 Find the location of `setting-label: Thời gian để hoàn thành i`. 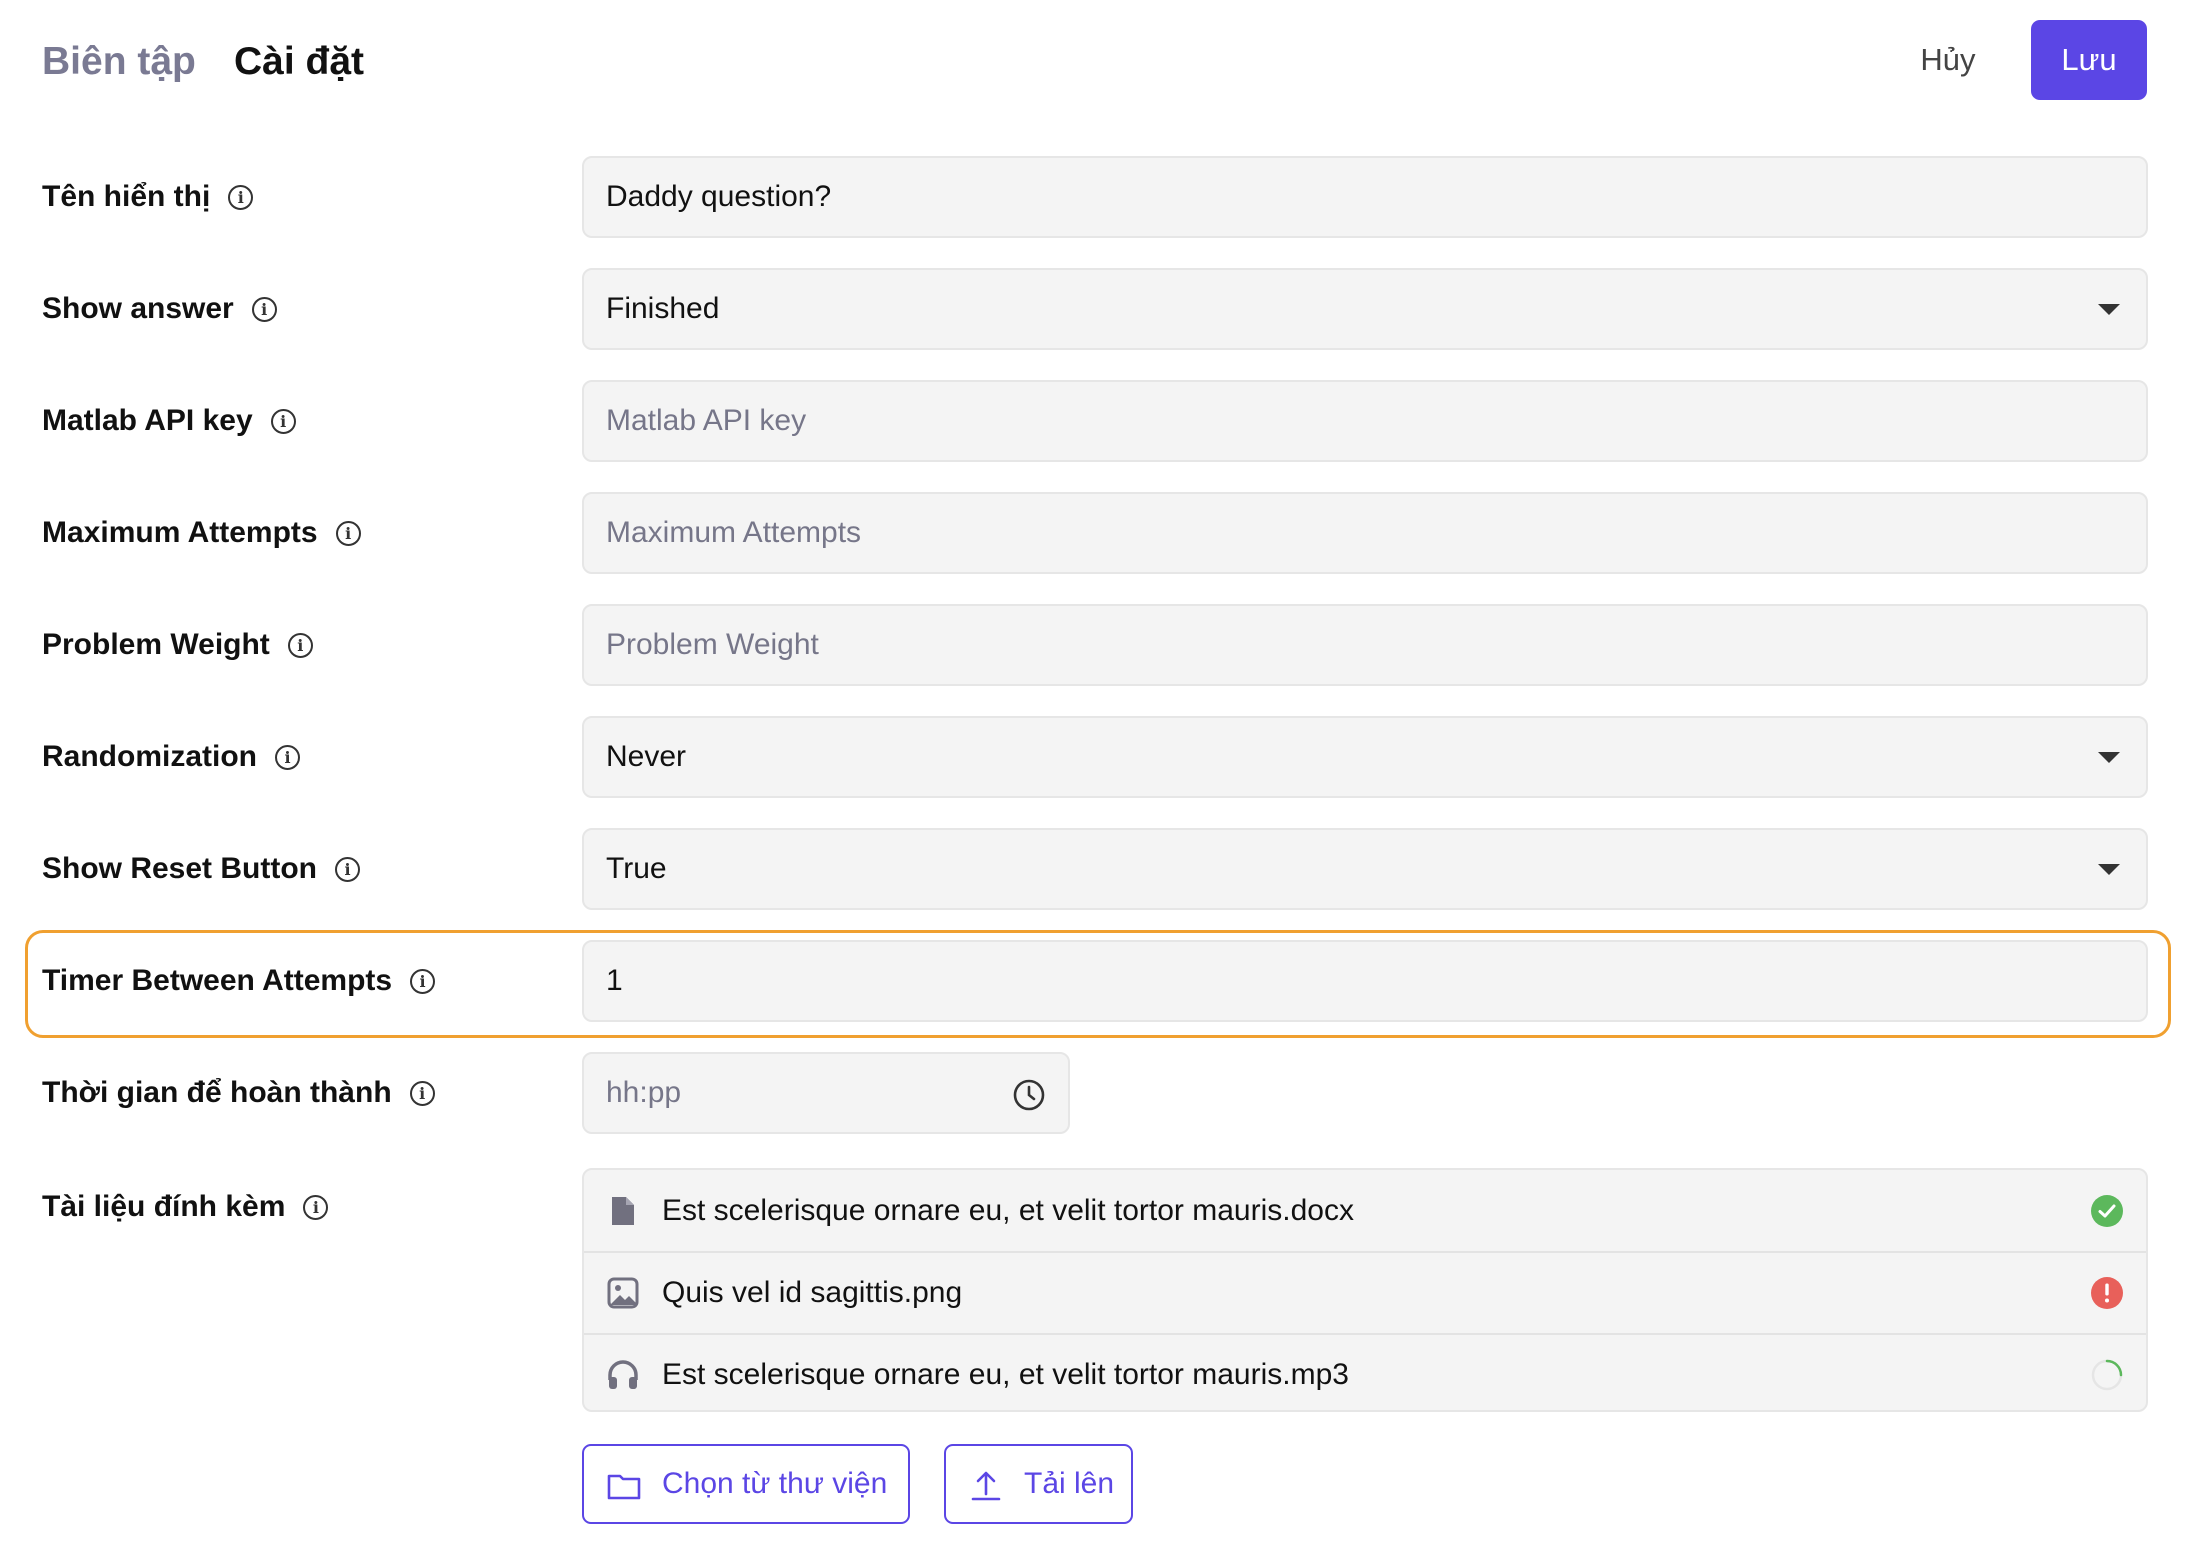

setting-label: Thời gian để hoàn thành i is located at coordinates (238, 1093).